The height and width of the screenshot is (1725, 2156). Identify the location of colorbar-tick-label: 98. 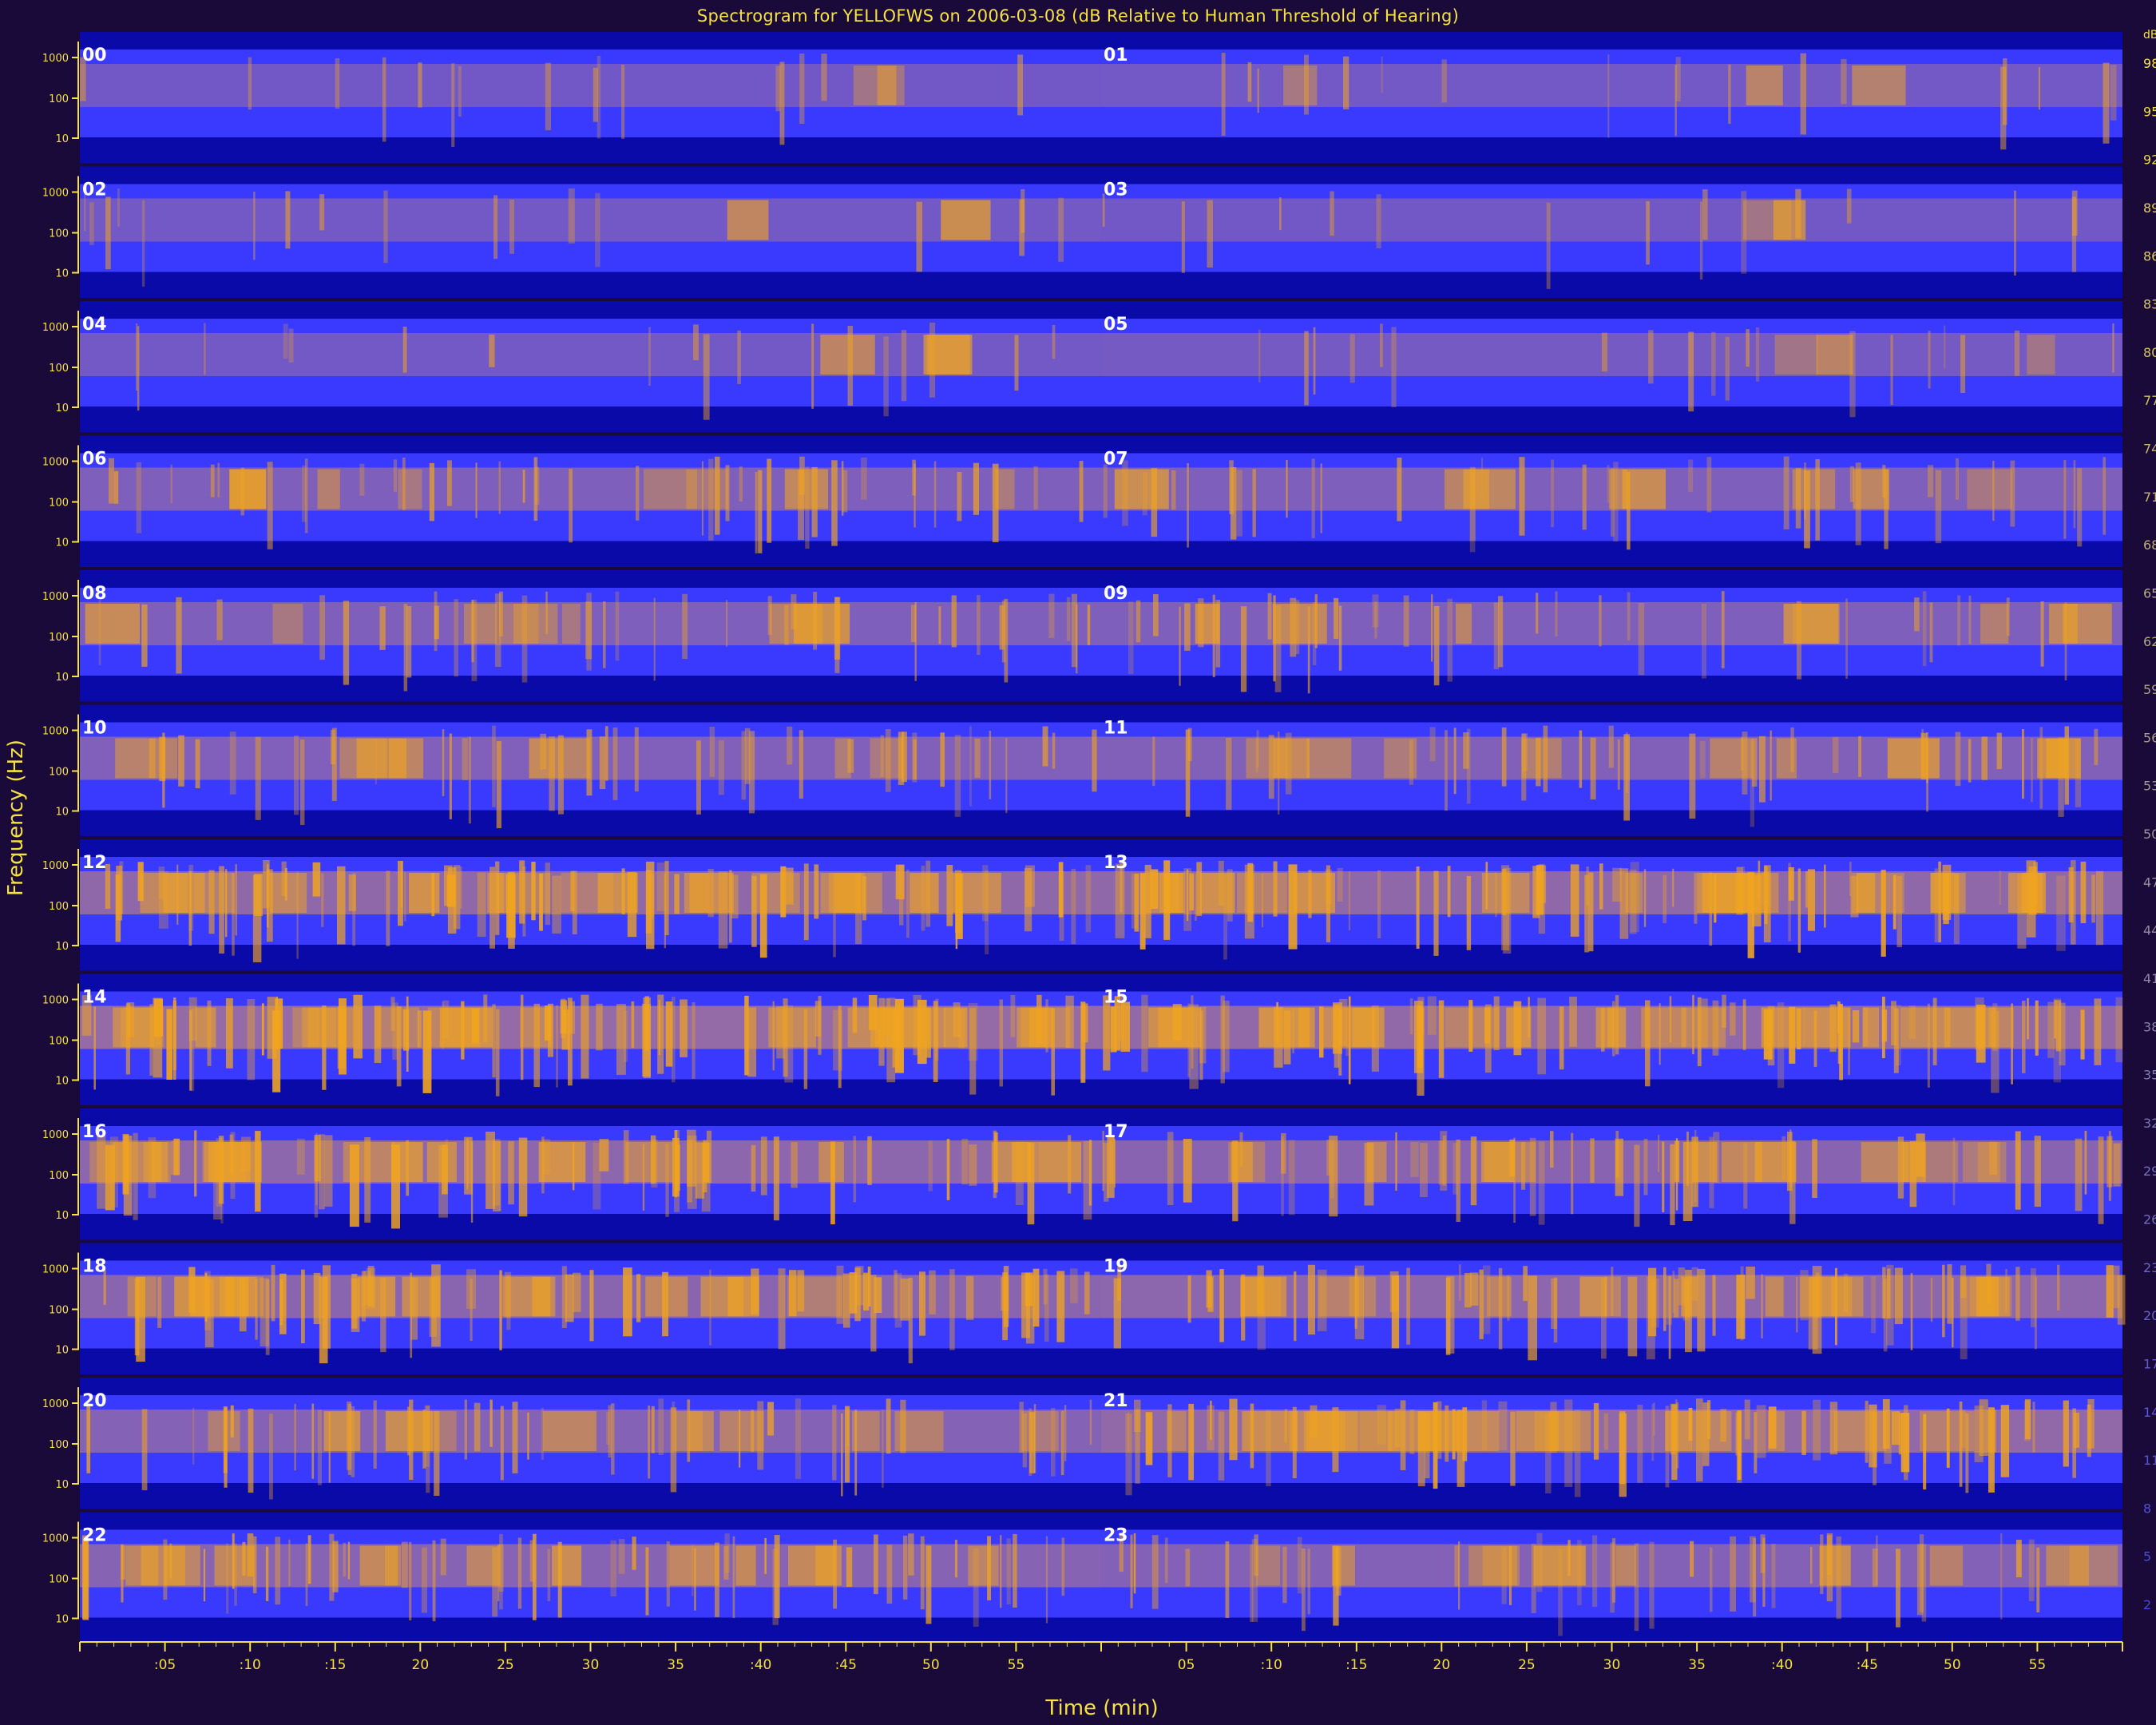
(2149, 63).